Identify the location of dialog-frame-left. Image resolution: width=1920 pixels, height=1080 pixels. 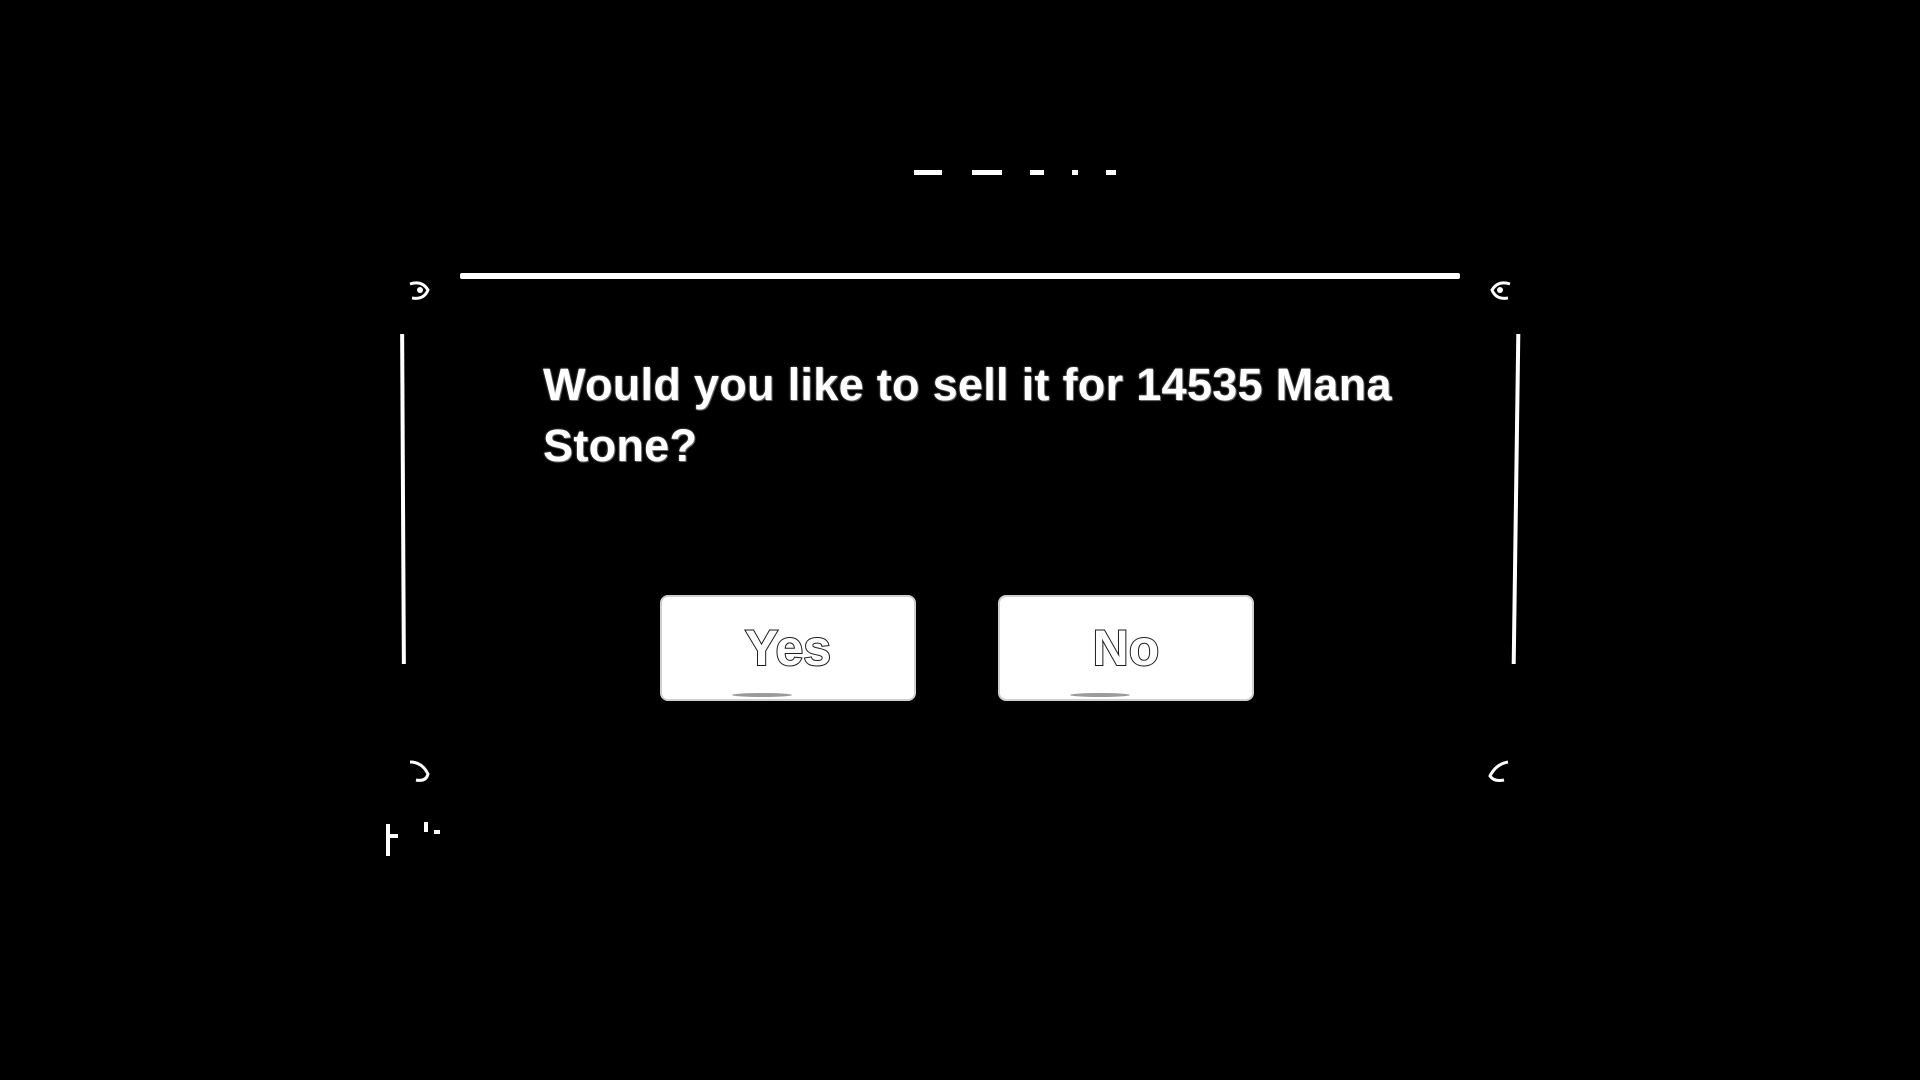
(403, 499).